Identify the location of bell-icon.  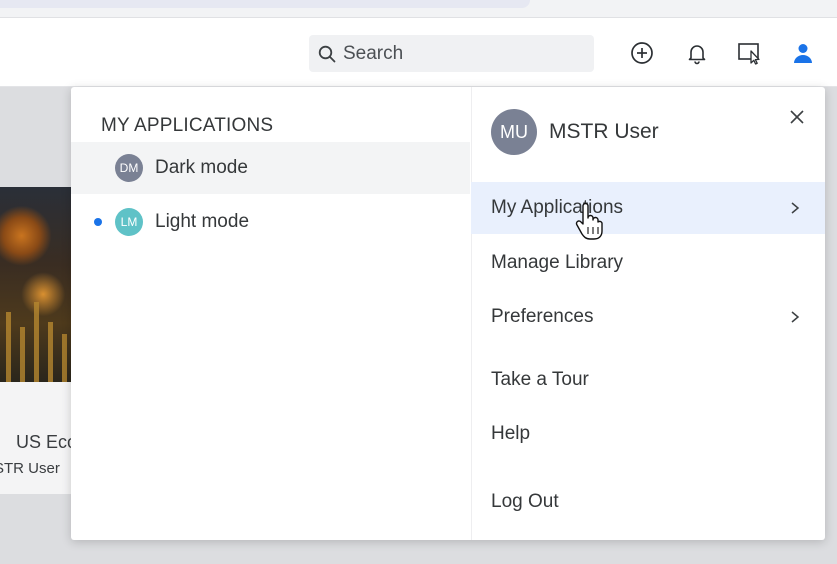
(697, 53).